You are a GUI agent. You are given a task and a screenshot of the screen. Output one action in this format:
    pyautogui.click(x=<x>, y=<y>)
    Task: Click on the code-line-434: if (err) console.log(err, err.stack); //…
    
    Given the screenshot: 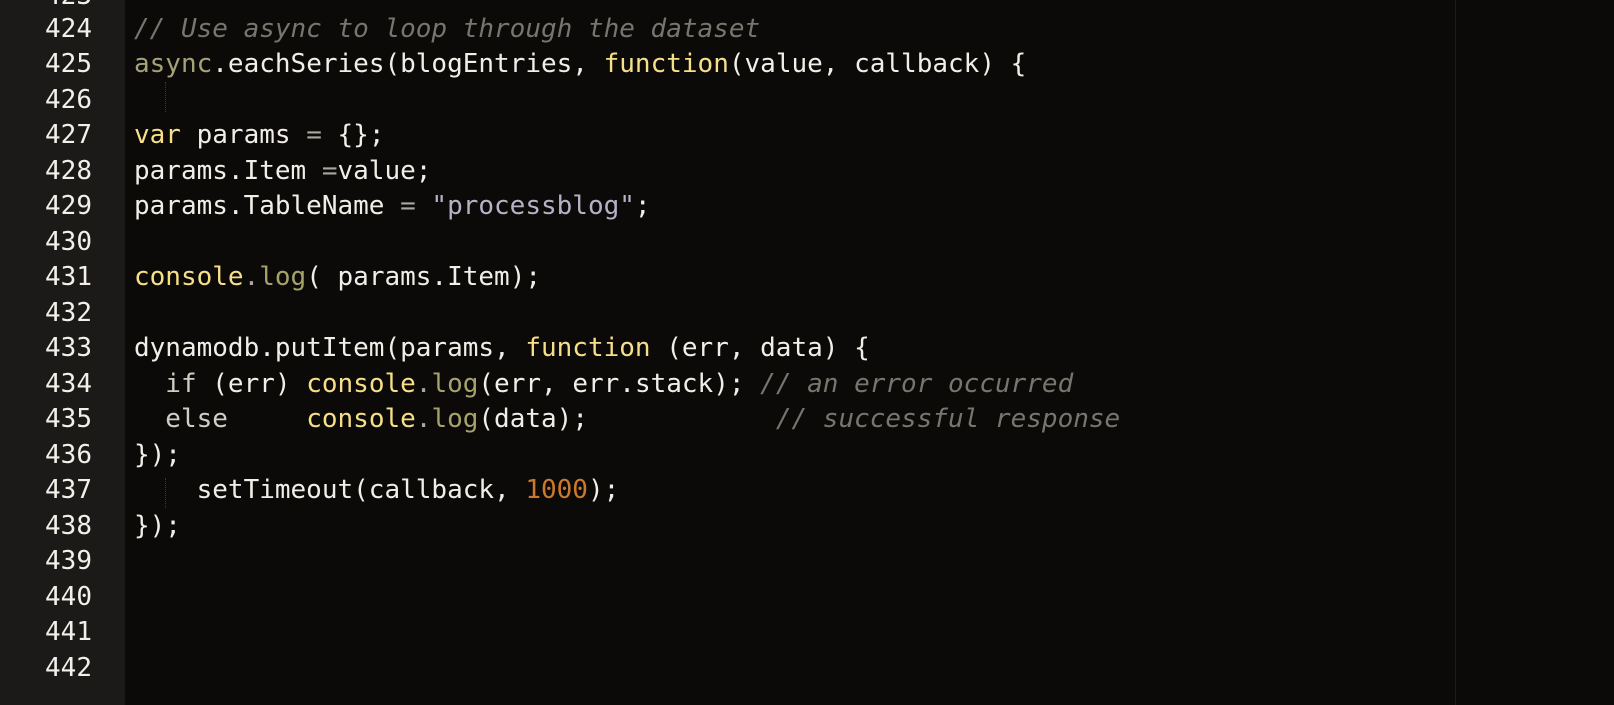 What is the action you would take?
    pyautogui.click(x=603, y=384)
    